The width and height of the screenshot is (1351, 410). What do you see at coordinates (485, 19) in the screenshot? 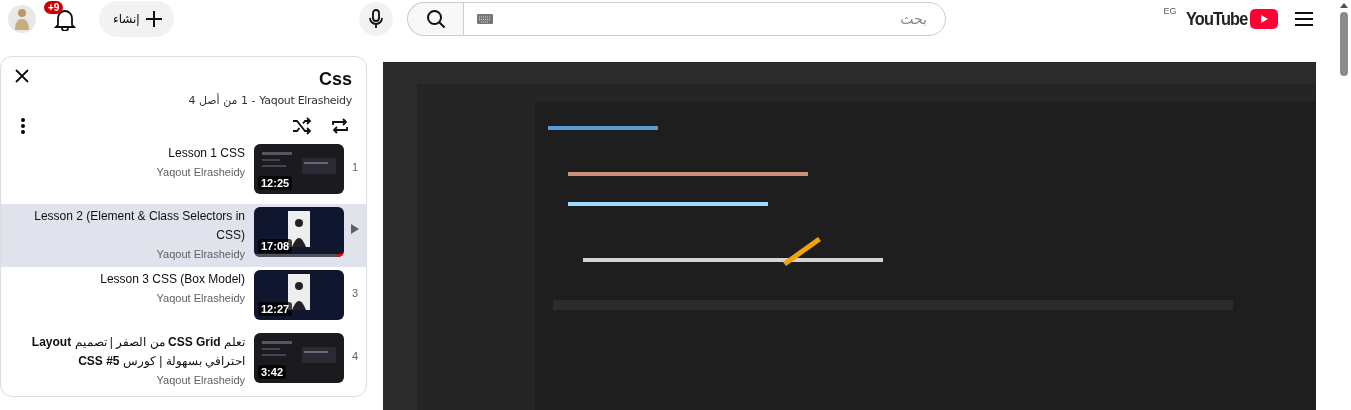
I see `keyboard-icon` at bounding box center [485, 19].